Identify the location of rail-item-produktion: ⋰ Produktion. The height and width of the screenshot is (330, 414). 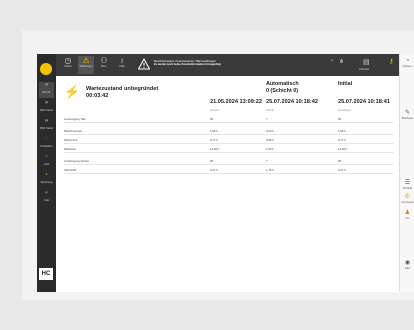
(46, 144).